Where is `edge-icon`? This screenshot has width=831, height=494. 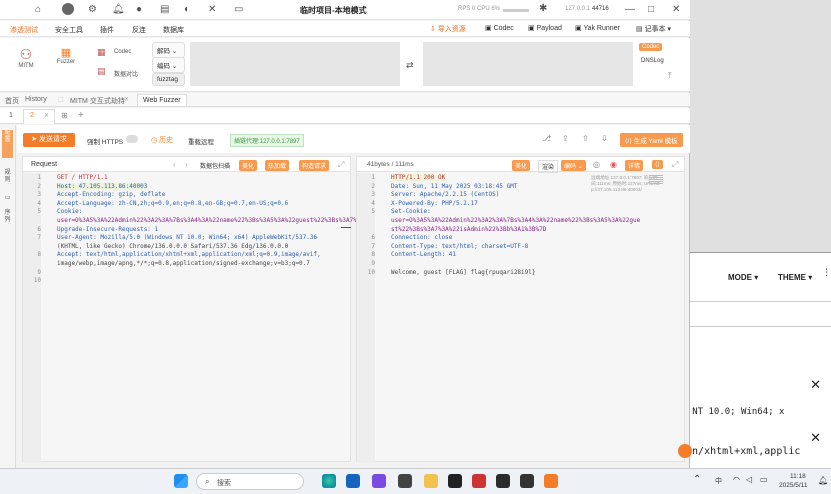
edge-icon is located at coordinates (329, 481).